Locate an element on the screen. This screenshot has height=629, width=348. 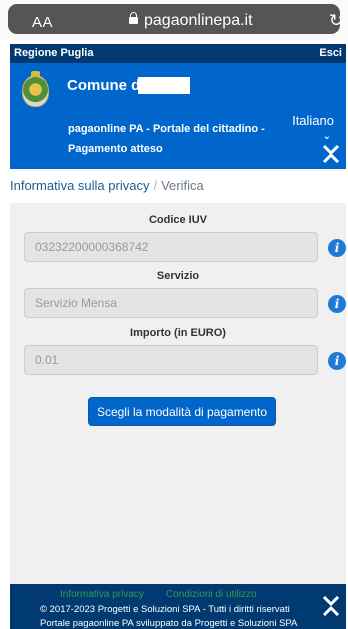
service-label: Servizio is located at coordinates (178, 276).